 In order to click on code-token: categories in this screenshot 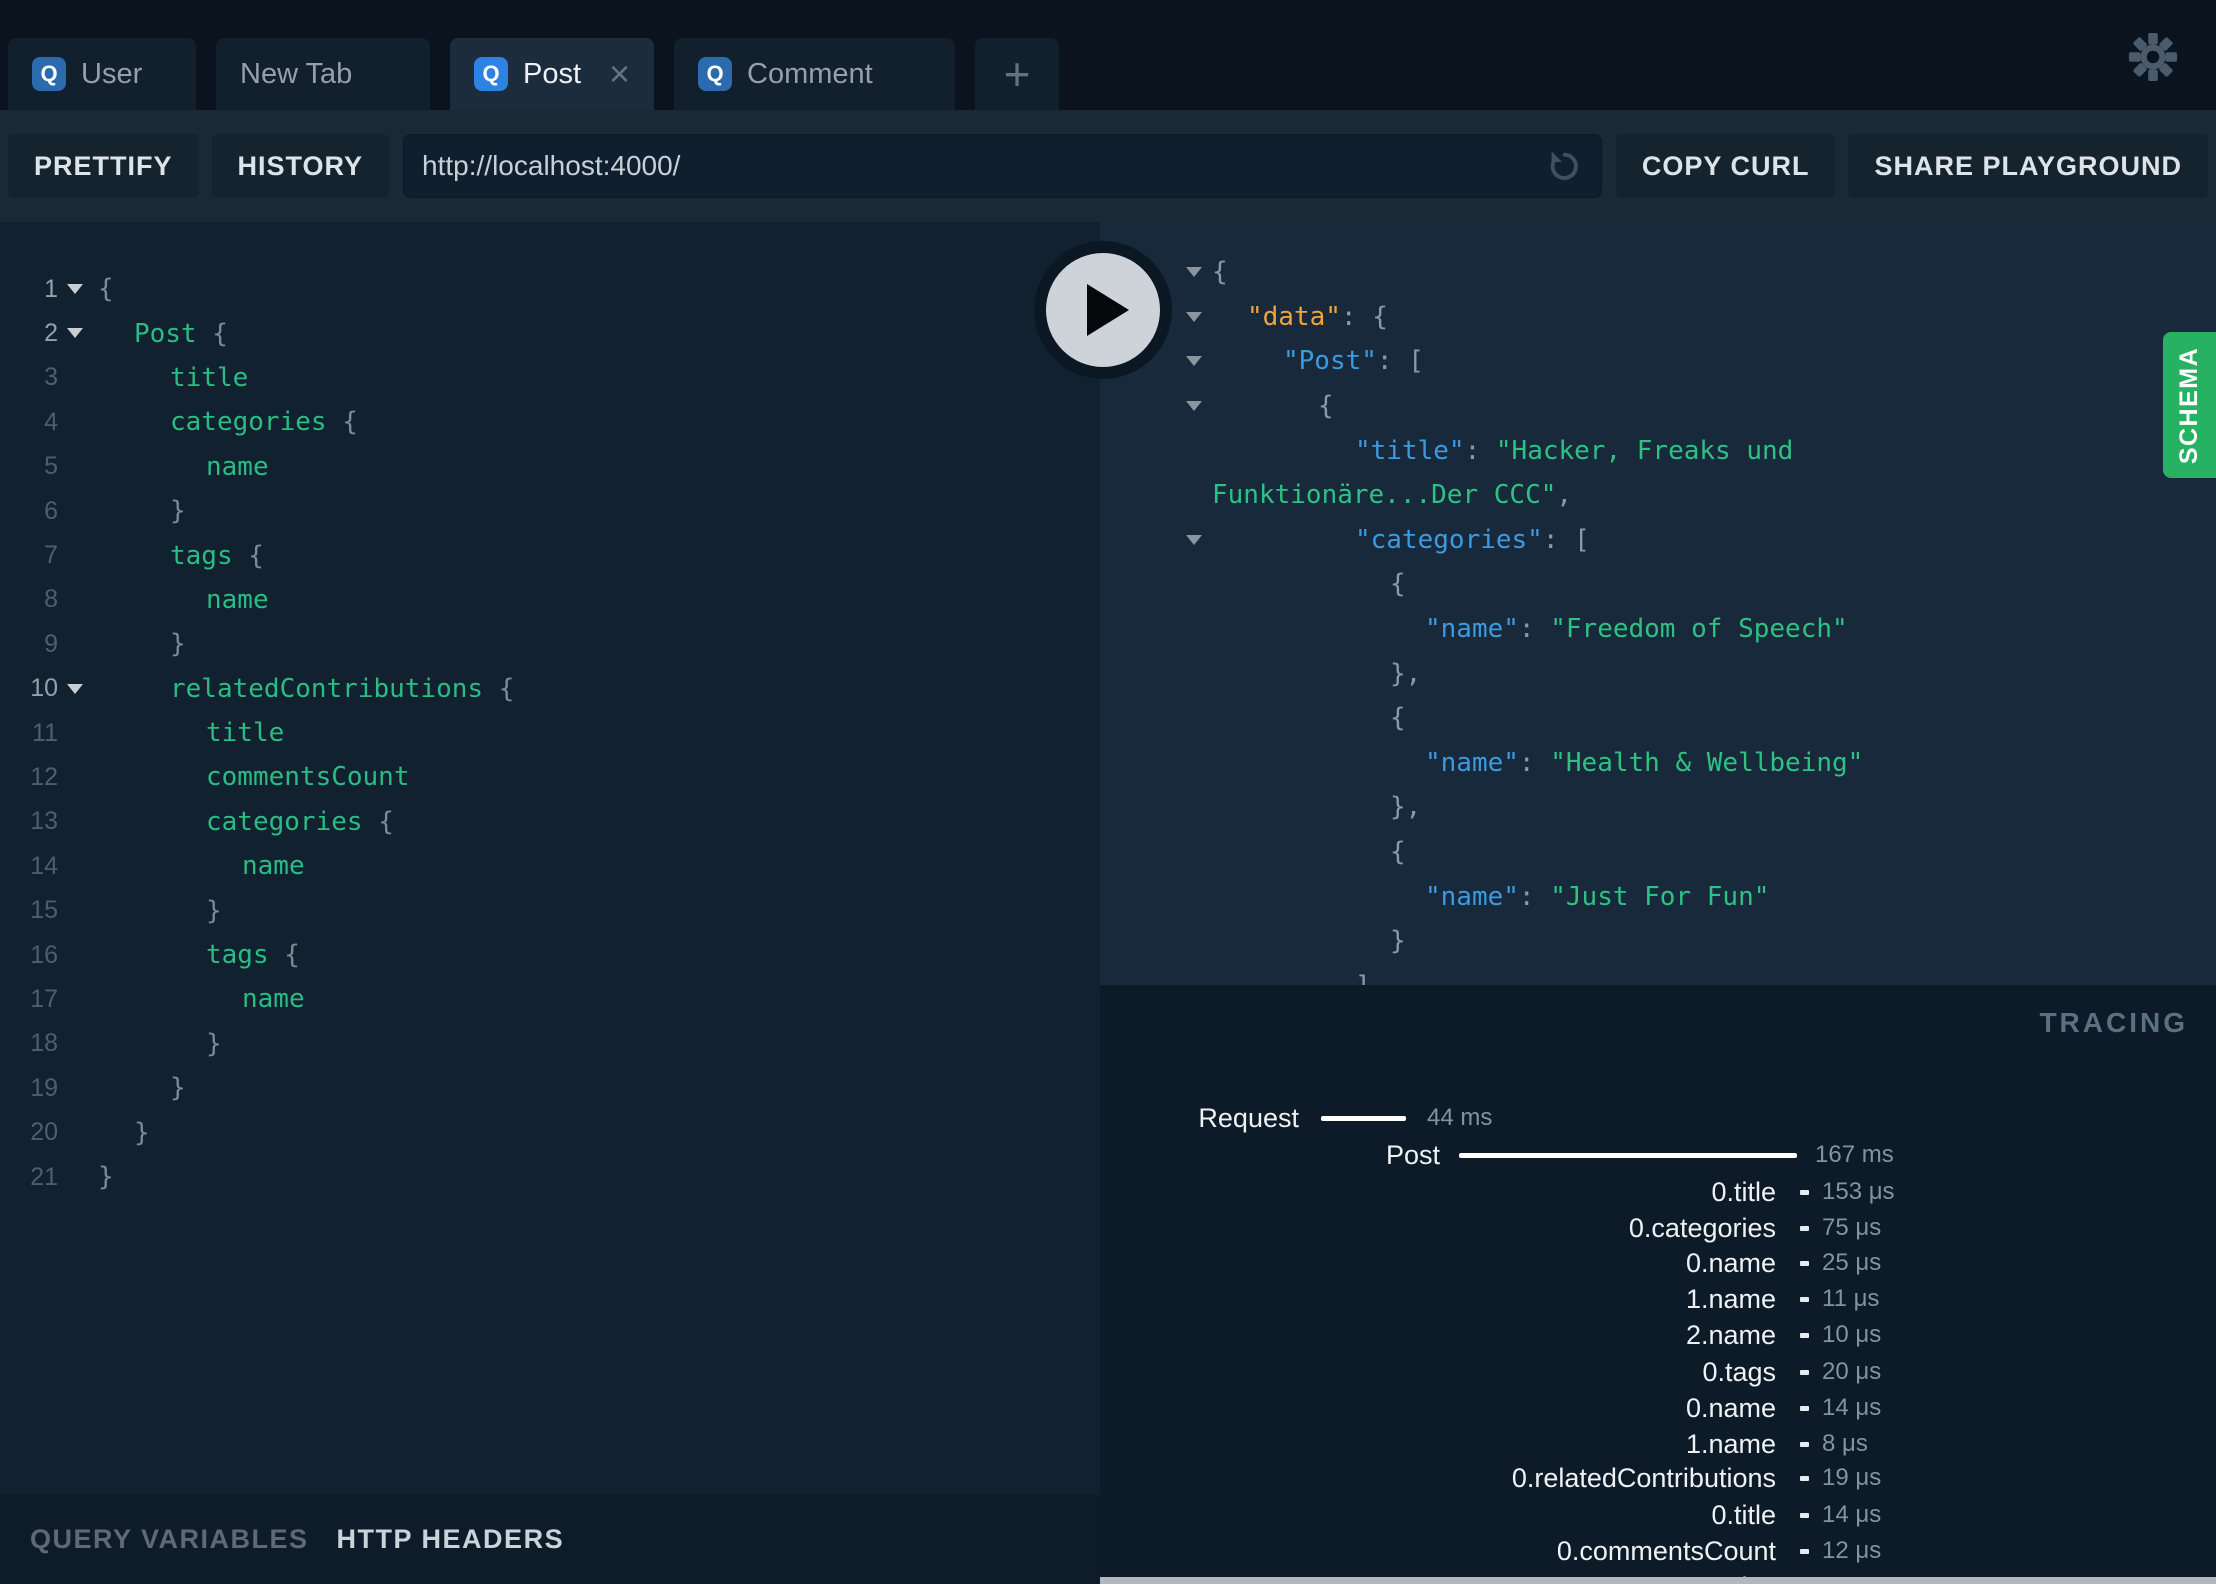, I will do `click(248, 422)`.